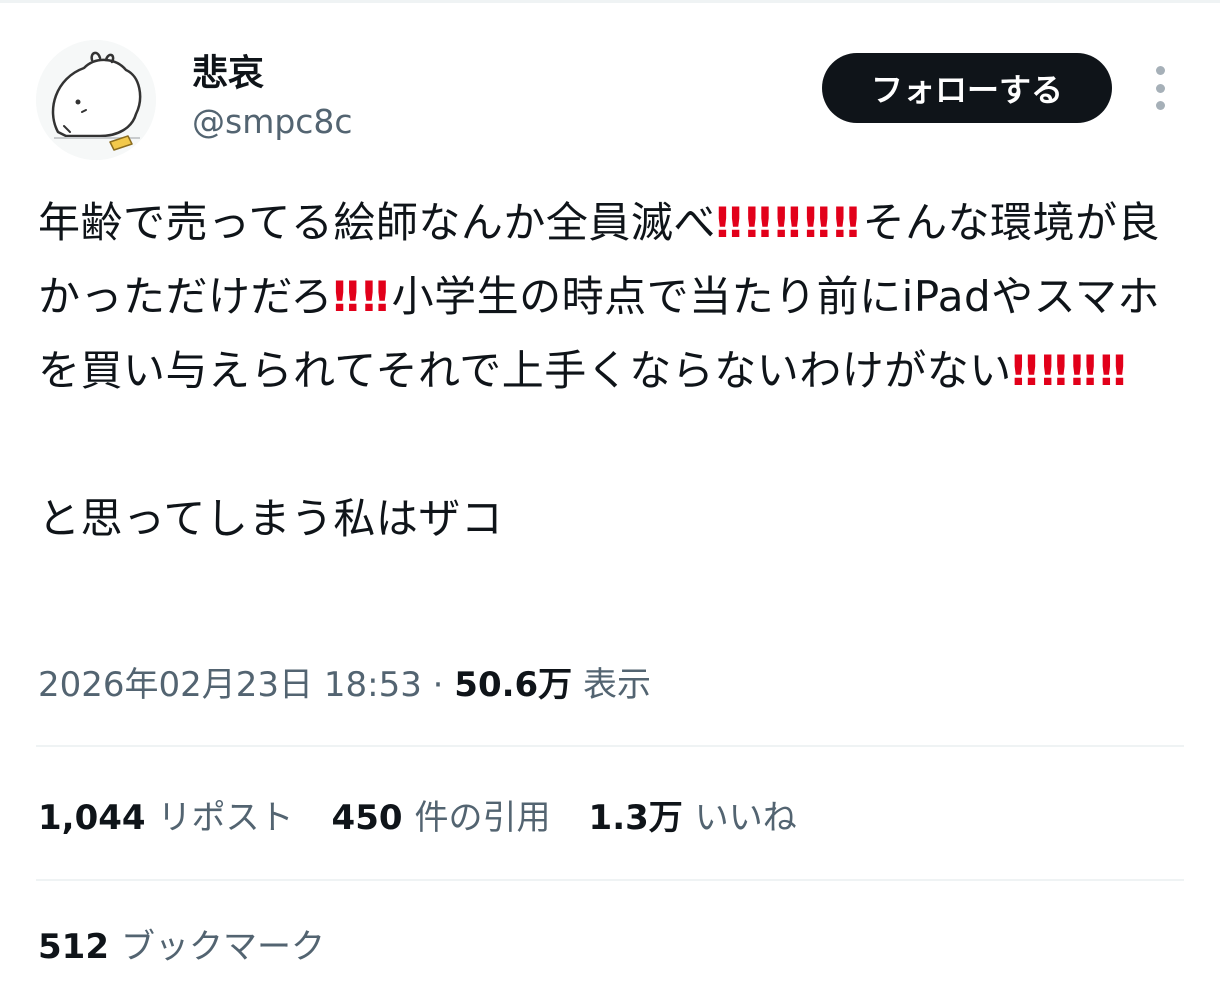 The height and width of the screenshot is (991, 1220). Describe the element at coordinates (482, 818) in the screenshot. I see `quotes-label: 件の引用` at that location.